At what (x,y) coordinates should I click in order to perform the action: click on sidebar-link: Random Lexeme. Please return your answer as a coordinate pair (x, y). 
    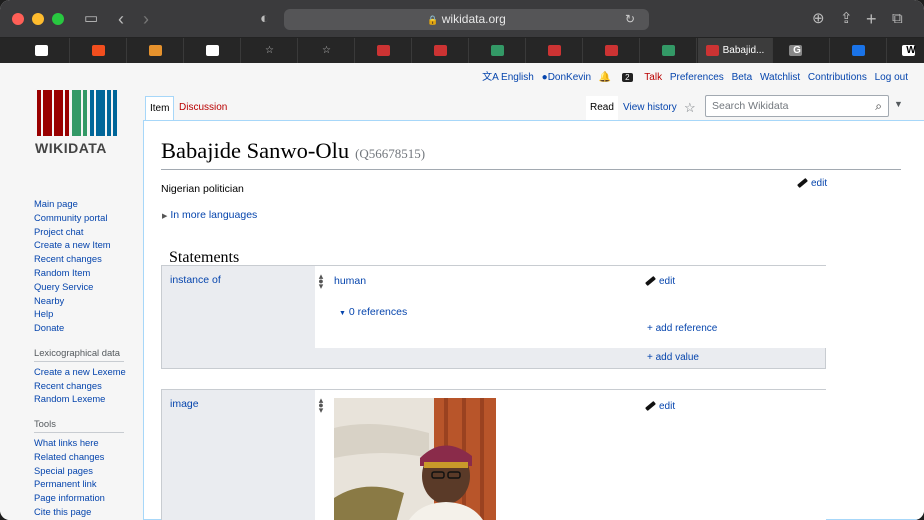
    Looking at the image, I should click on (84, 399).